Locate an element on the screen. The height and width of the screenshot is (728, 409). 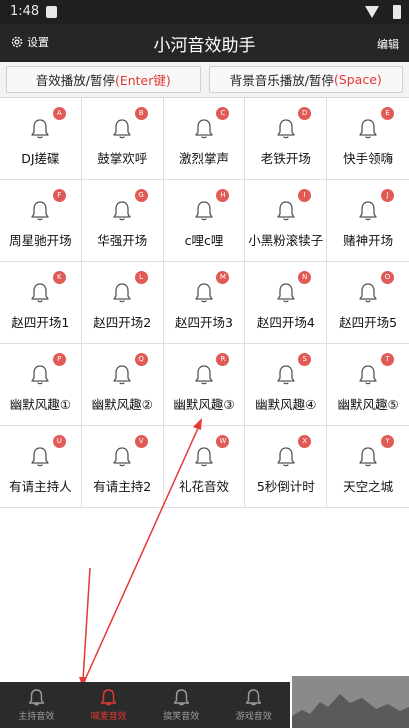
sound-button: V 有请主持2 is located at coordinates (122, 467).